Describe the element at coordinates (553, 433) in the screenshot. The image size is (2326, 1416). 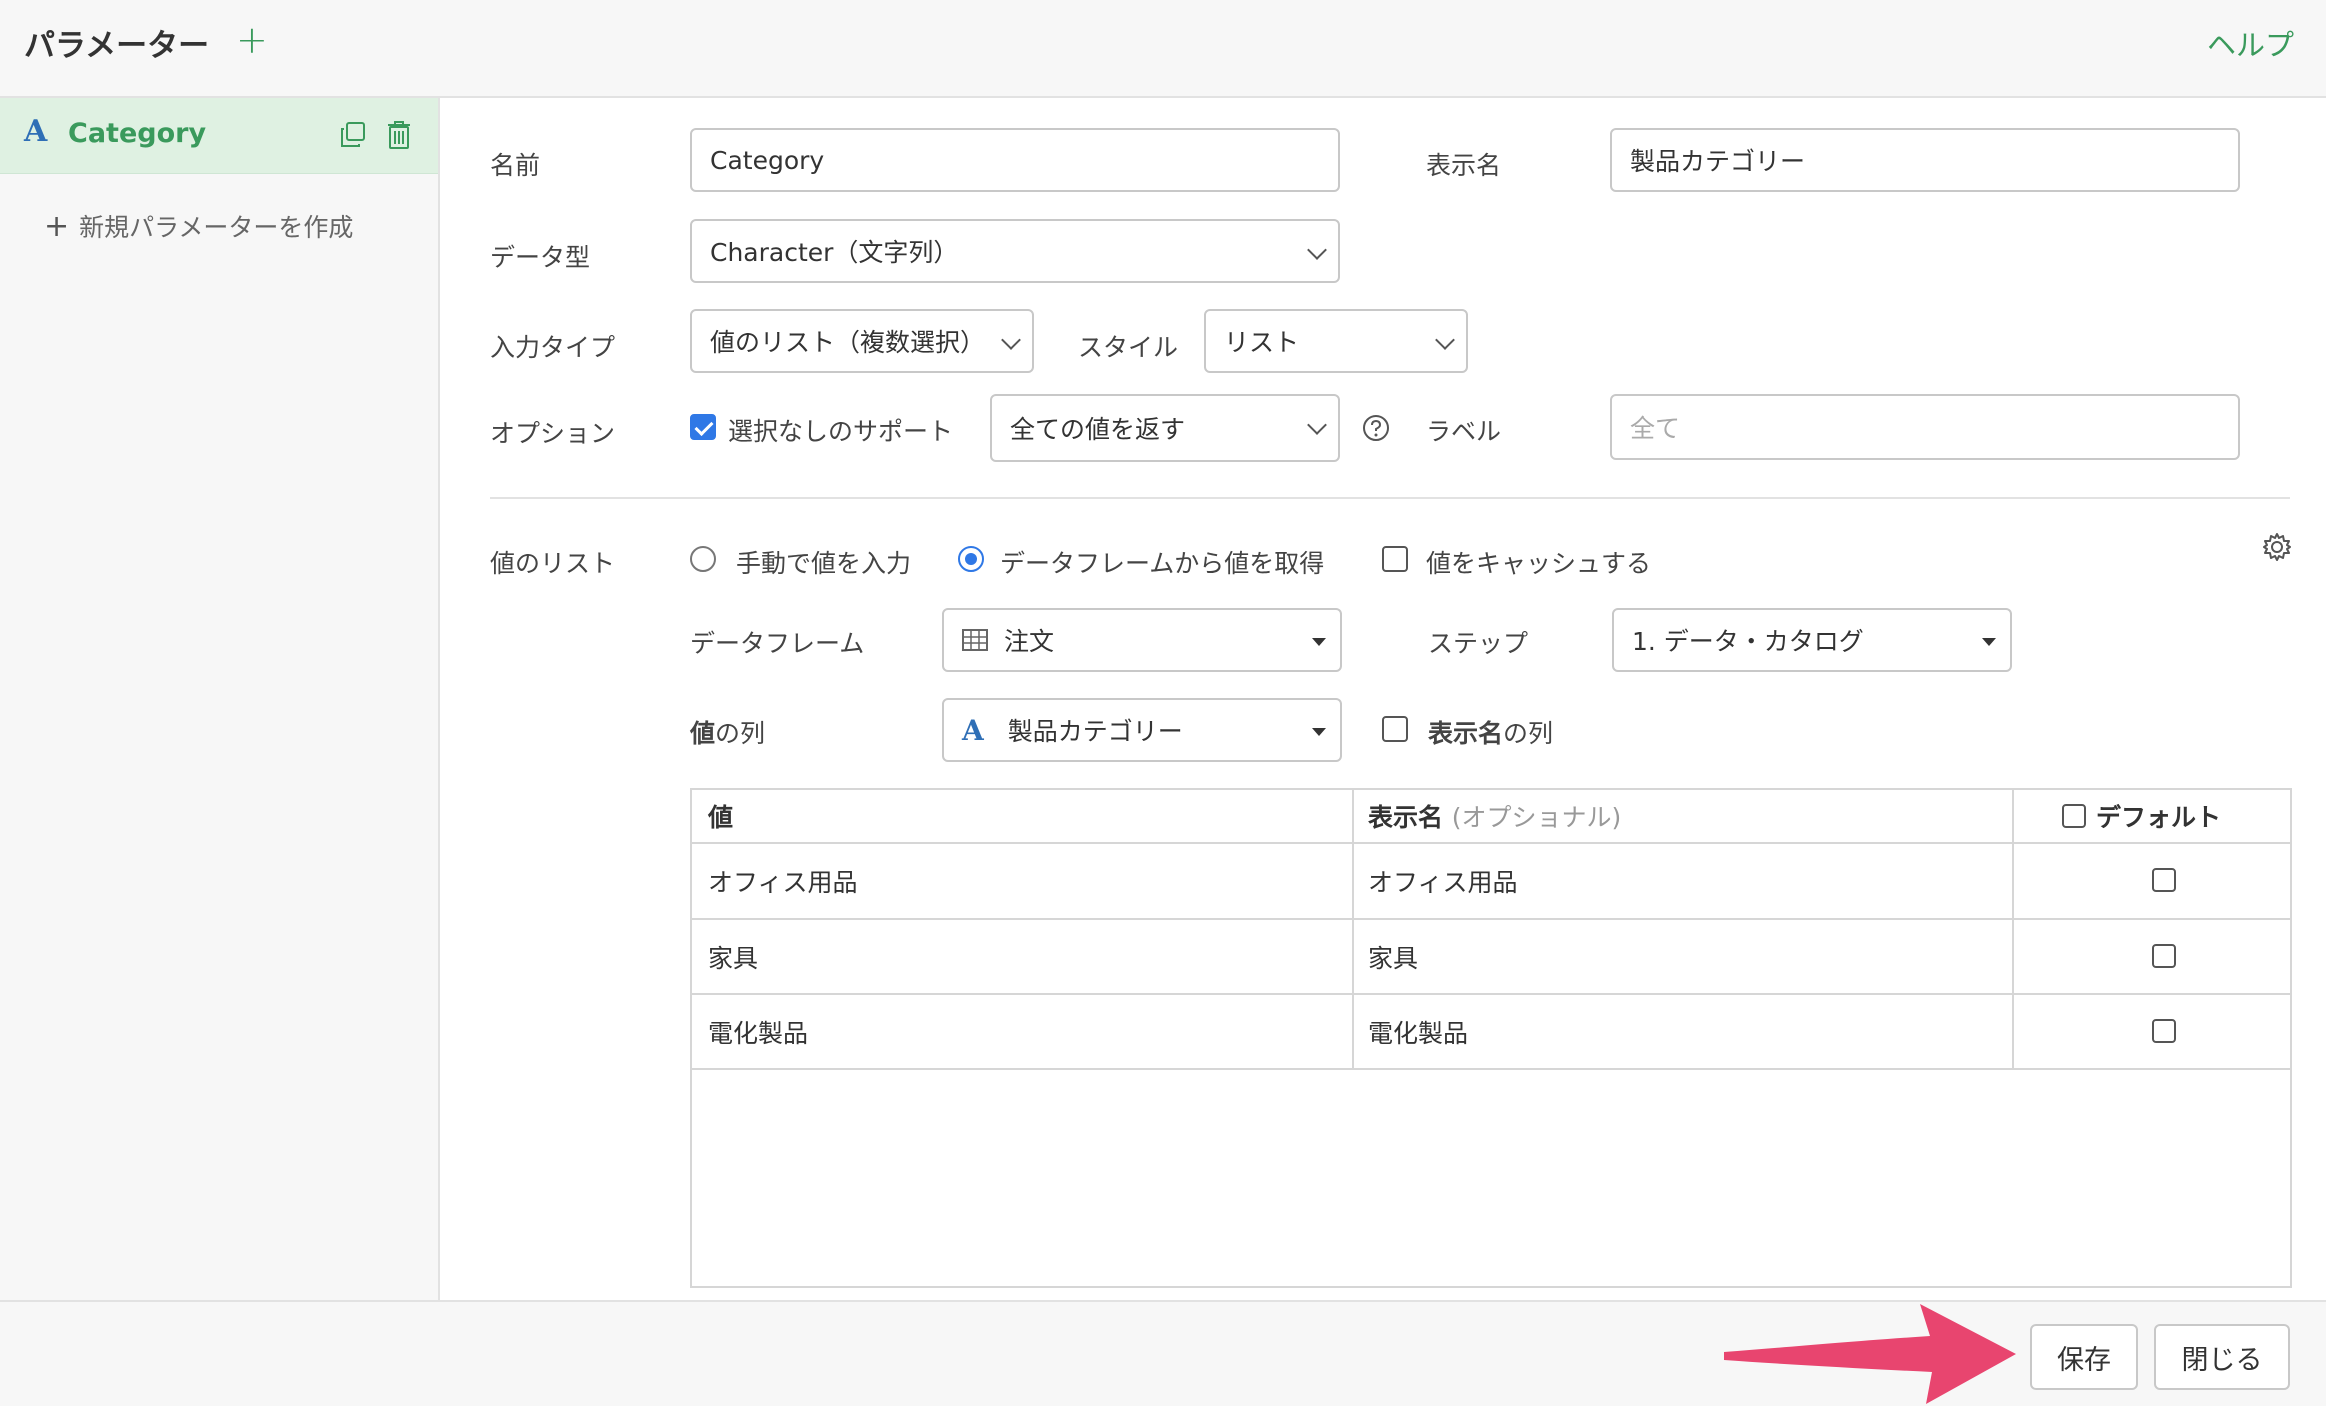
I see `option-label: オプション` at that location.